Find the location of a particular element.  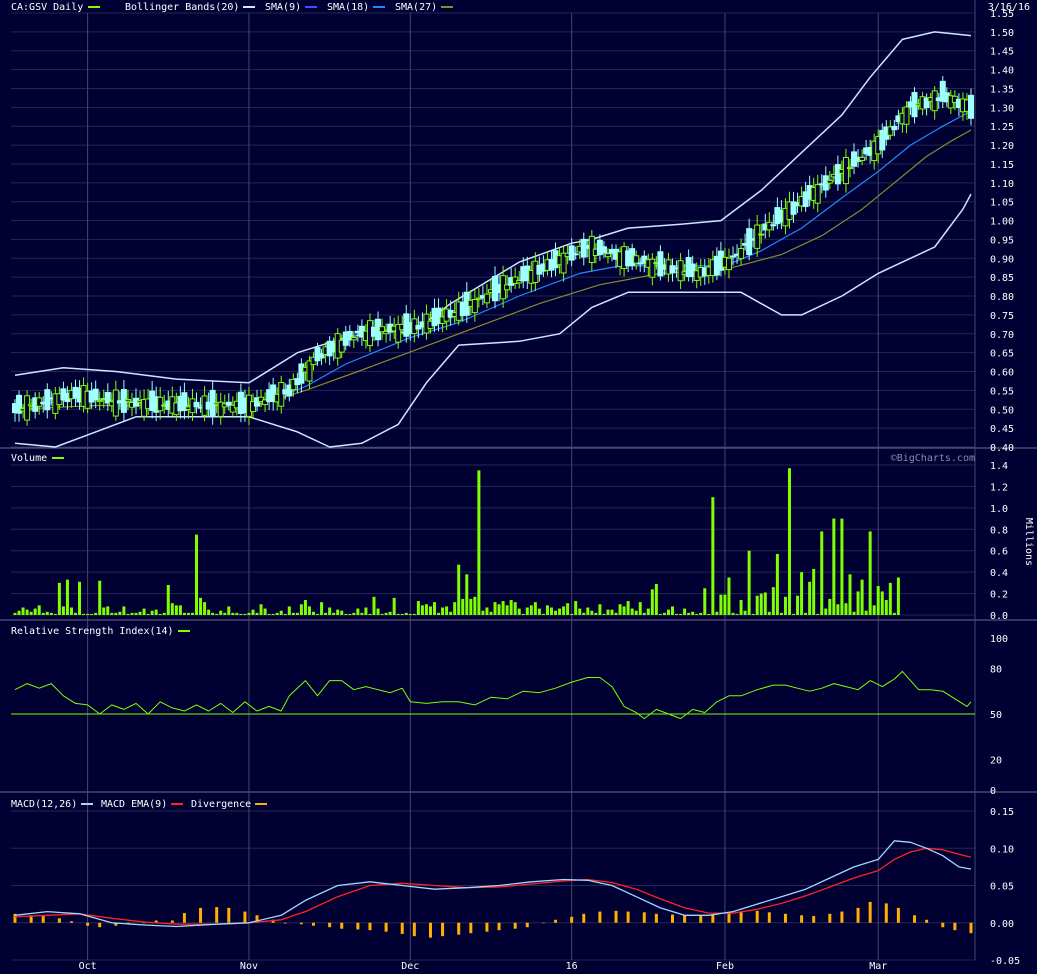

y-tick-label: 0.6 is located at coordinates (999, 552).